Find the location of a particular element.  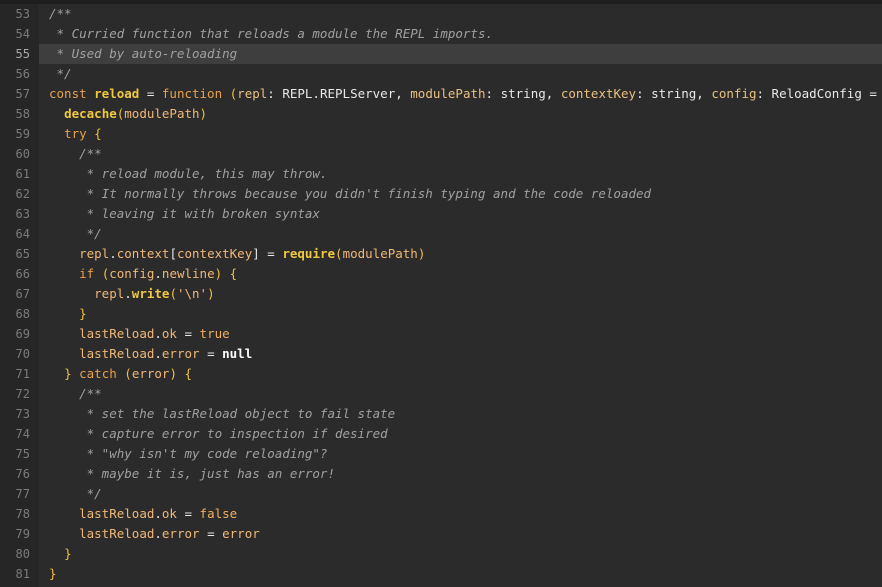

code-line: 80 } is located at coordinates (441, 554).